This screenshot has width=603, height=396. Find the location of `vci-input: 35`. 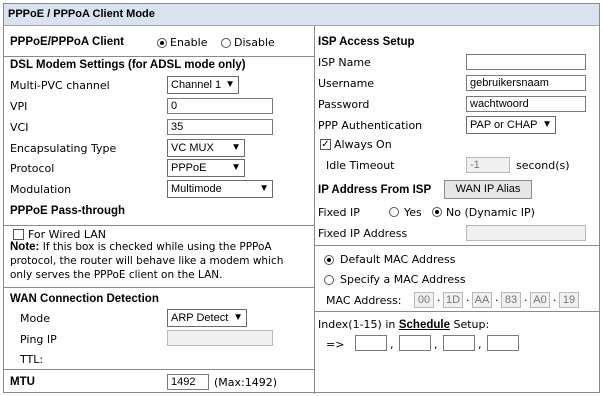

vci-input: 35 is located at coordinates (220, 127).